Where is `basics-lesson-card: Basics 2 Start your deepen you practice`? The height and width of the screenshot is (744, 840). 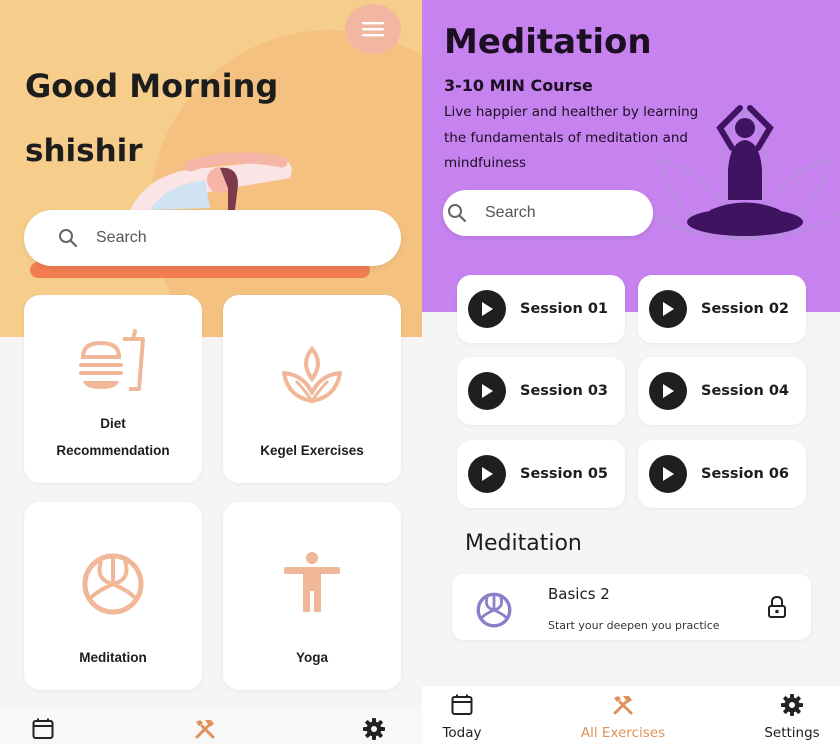
basics-lesson-card: Basics 2 Start your deepen you practice is located at coordinates (631, 607).